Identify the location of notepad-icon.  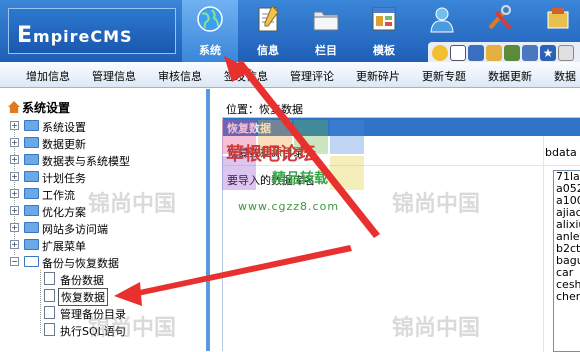
(268, 18).